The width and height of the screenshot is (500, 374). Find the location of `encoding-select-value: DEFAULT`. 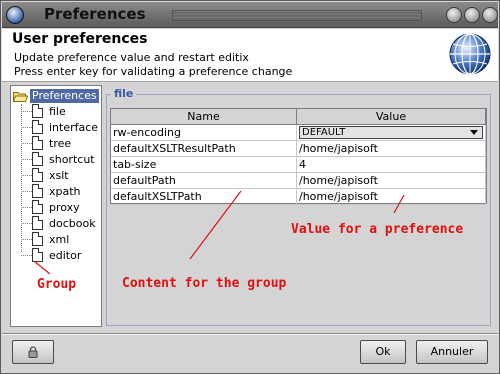

encoding-select-value: DEFAULT is located at coordinates (324, 132).